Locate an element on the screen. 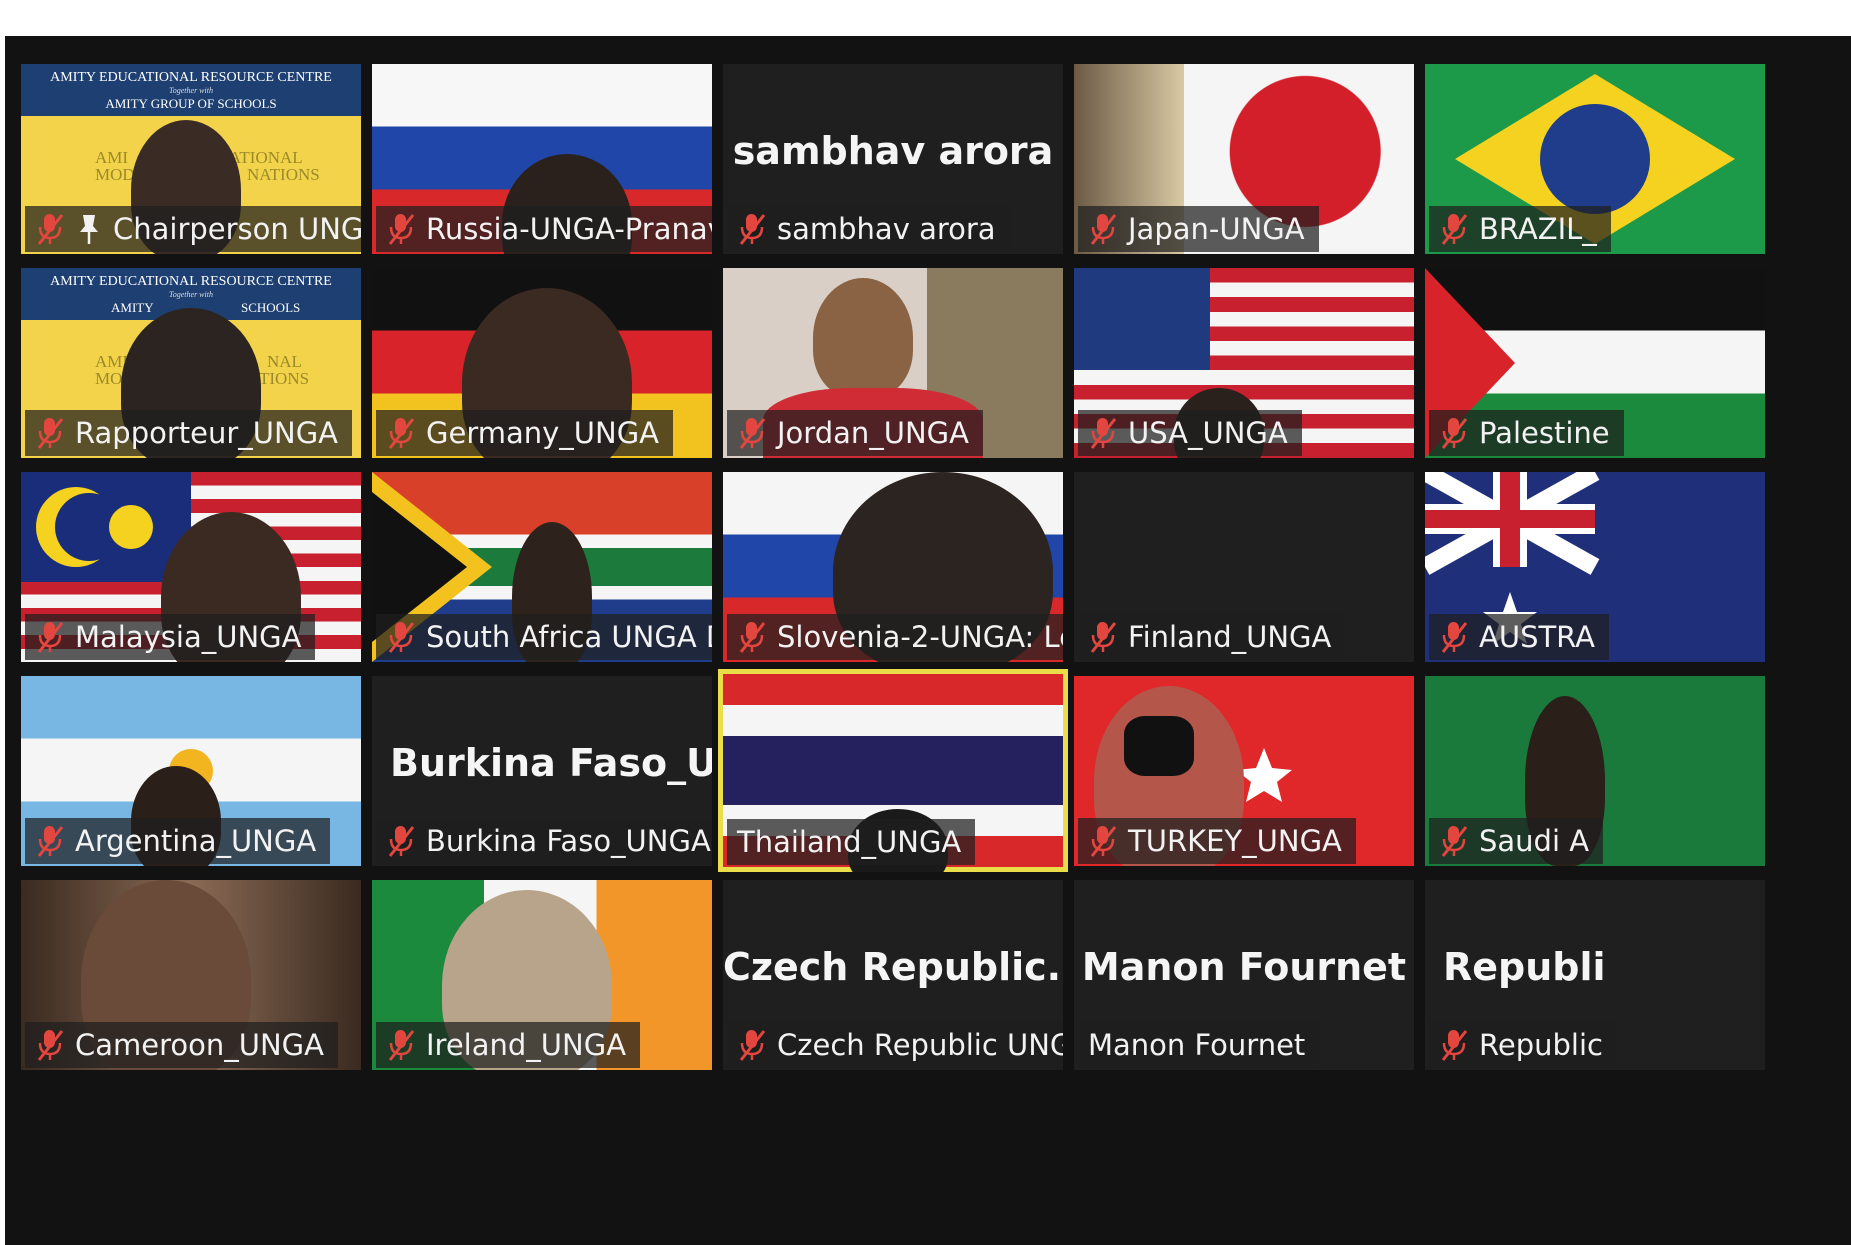  participant-display-name: Republi is located at coordinates (1524, 966).